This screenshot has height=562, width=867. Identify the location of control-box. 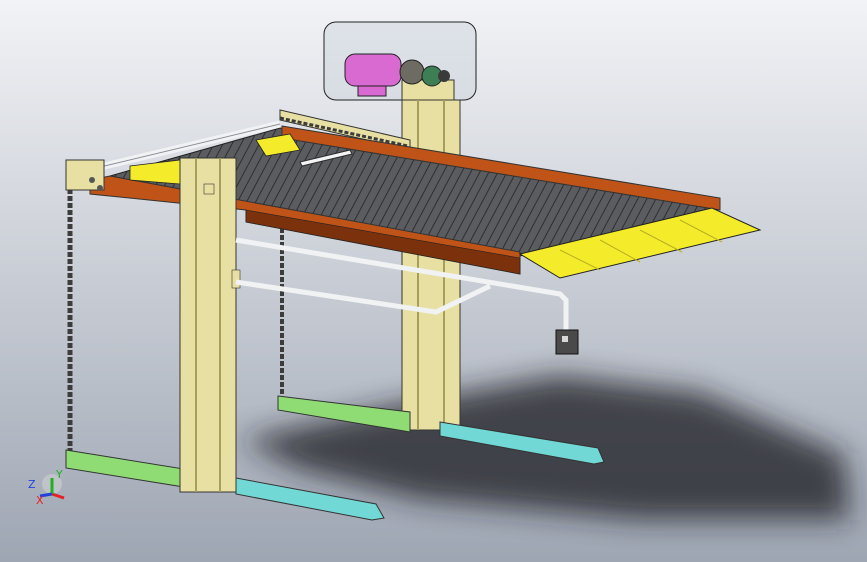
(567, 342).